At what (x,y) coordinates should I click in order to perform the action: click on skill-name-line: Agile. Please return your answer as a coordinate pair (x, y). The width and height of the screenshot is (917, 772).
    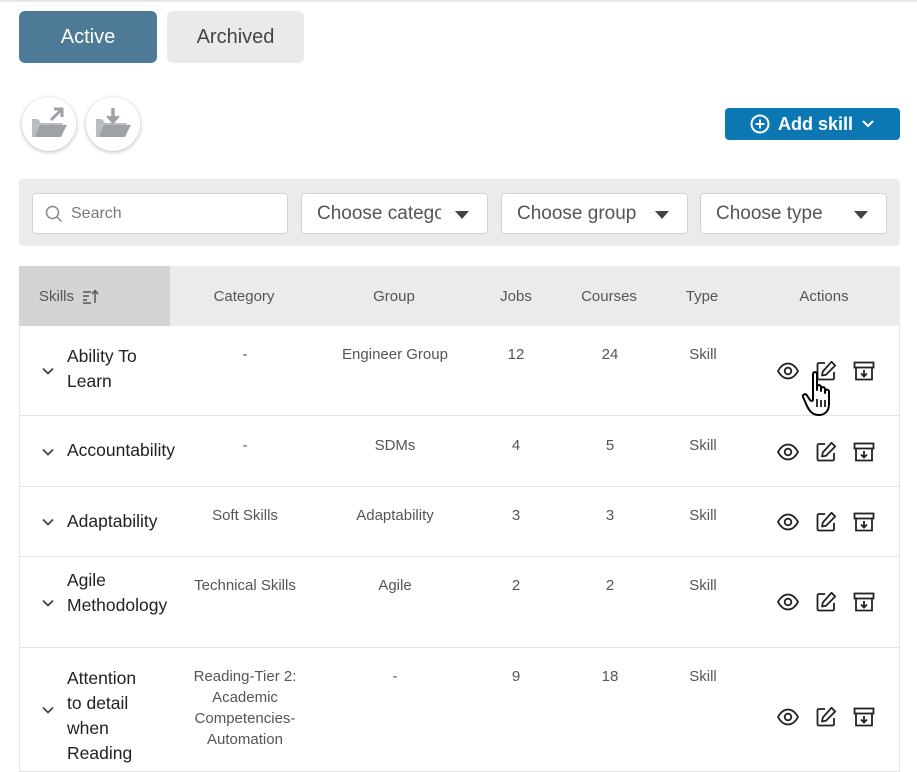
    Looking at the image, I should click on (86, 580).